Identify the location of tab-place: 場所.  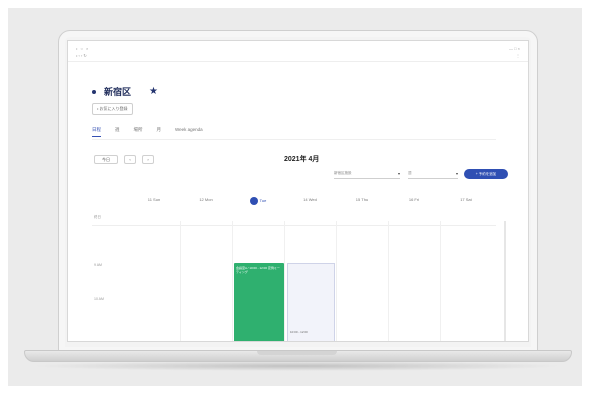
(138, 132).